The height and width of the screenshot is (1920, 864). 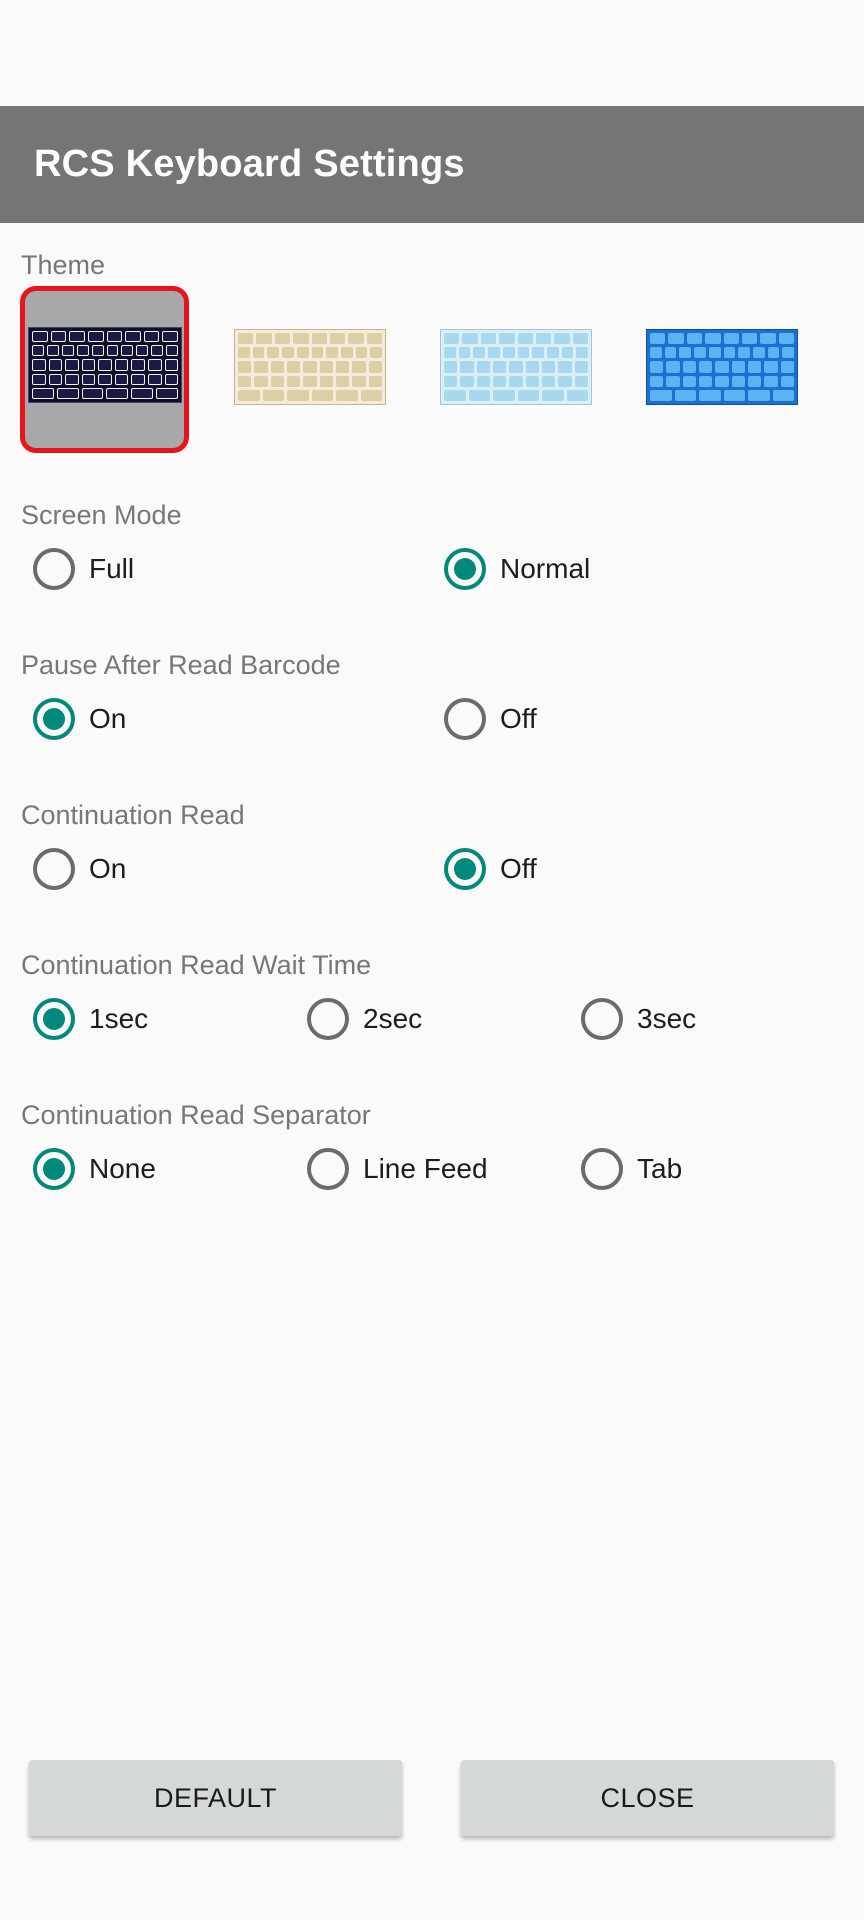 I want to click on pause-off-option: Off, so click(x=490, y=719).